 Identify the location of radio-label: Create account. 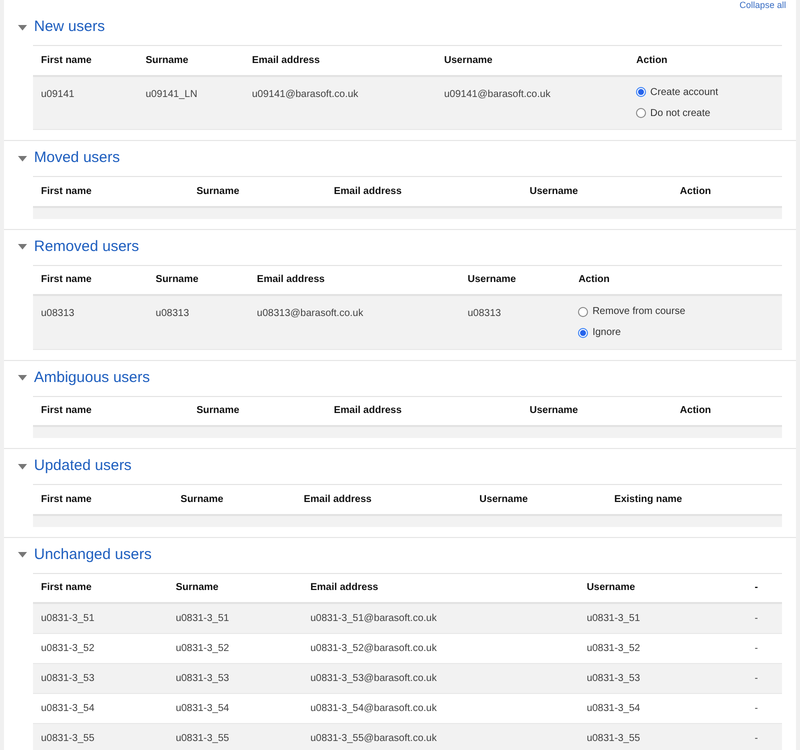
(684, 92).